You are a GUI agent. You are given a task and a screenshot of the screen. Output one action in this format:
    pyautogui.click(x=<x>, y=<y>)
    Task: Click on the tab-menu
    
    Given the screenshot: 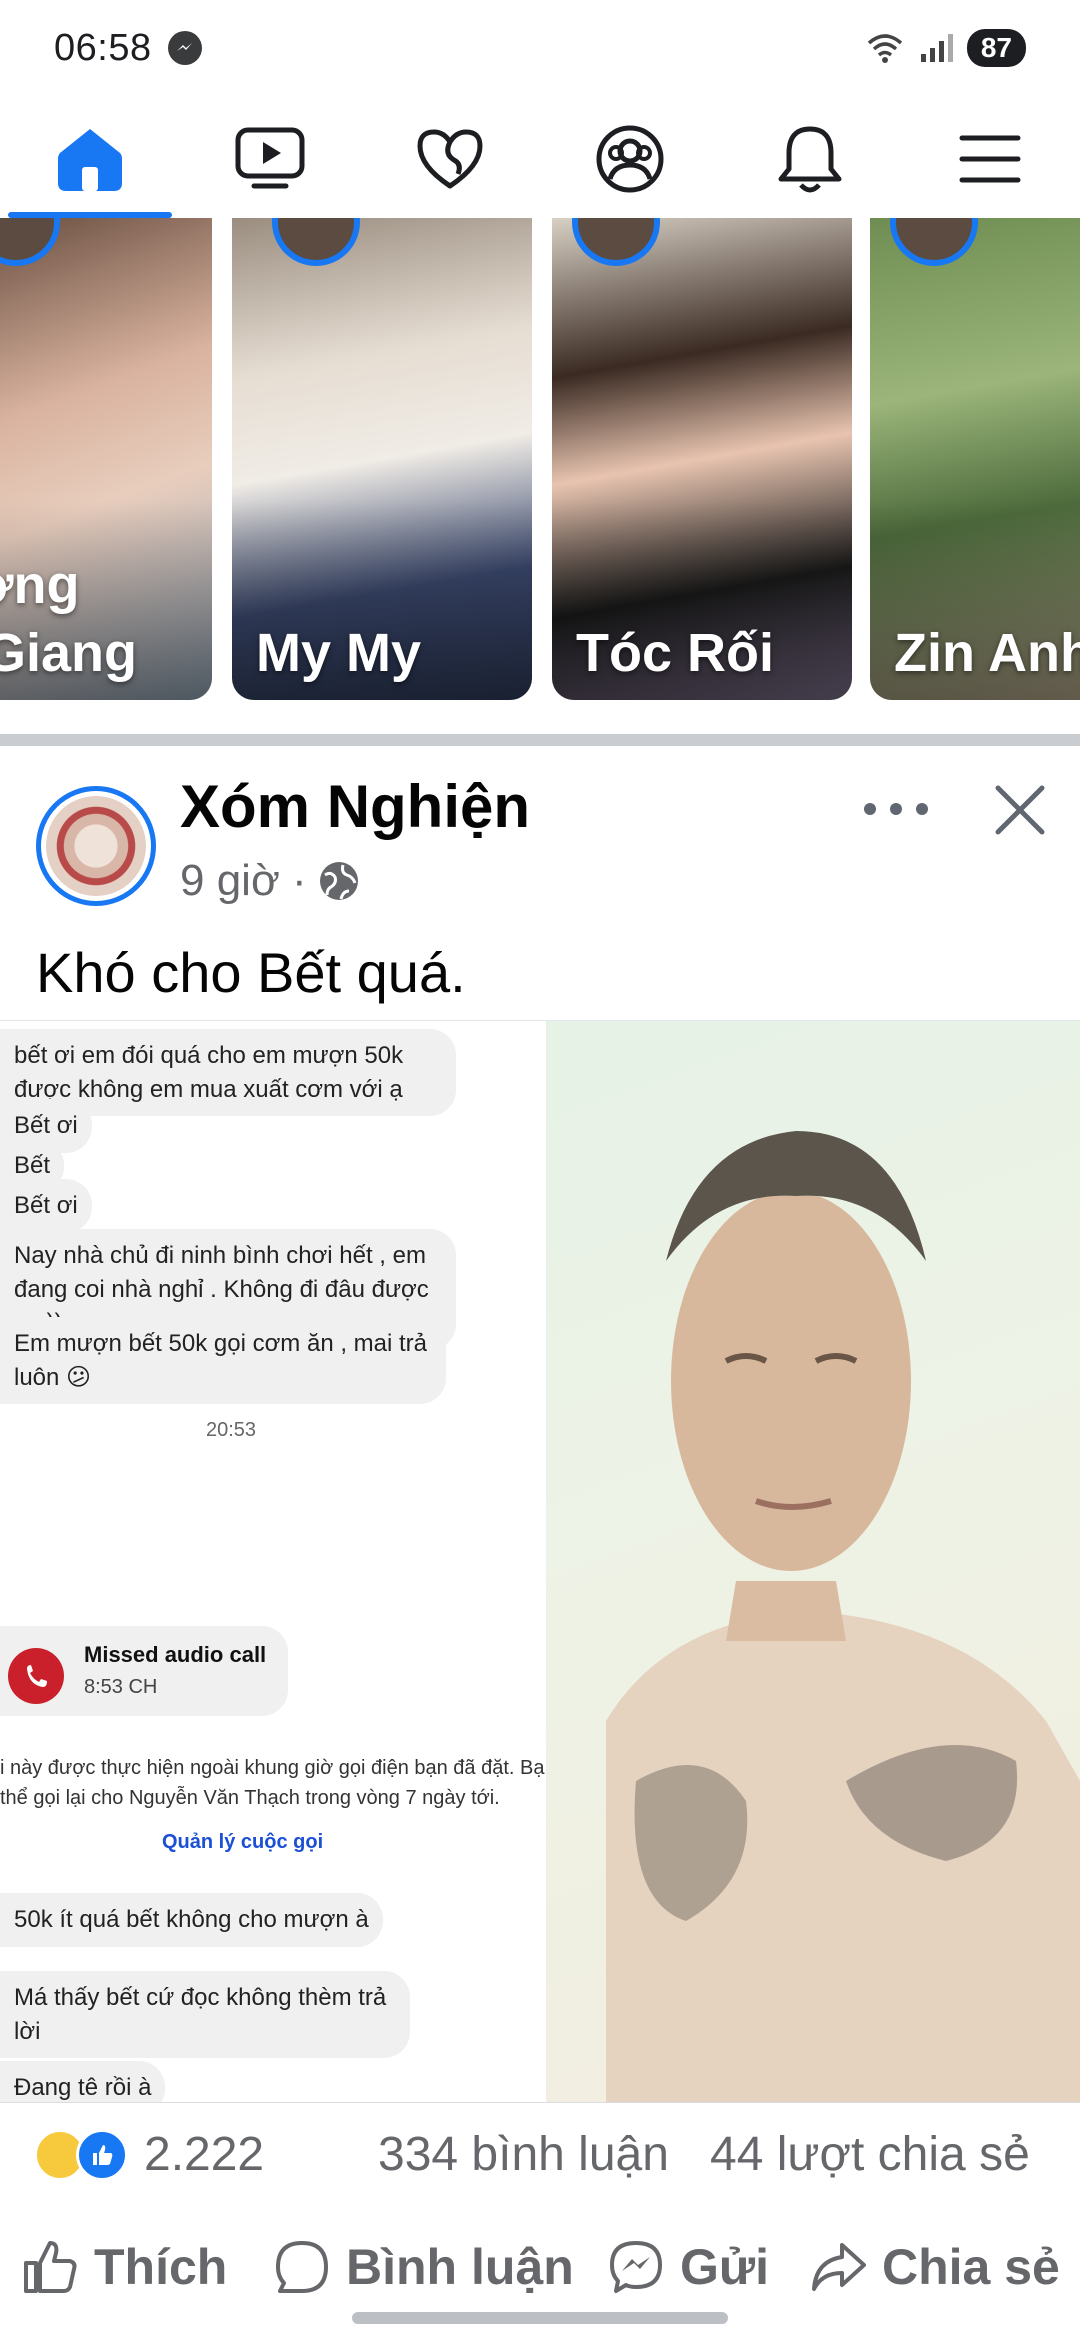 What is the action you would take?
    pyautogui.click(x=990, y=159)
    